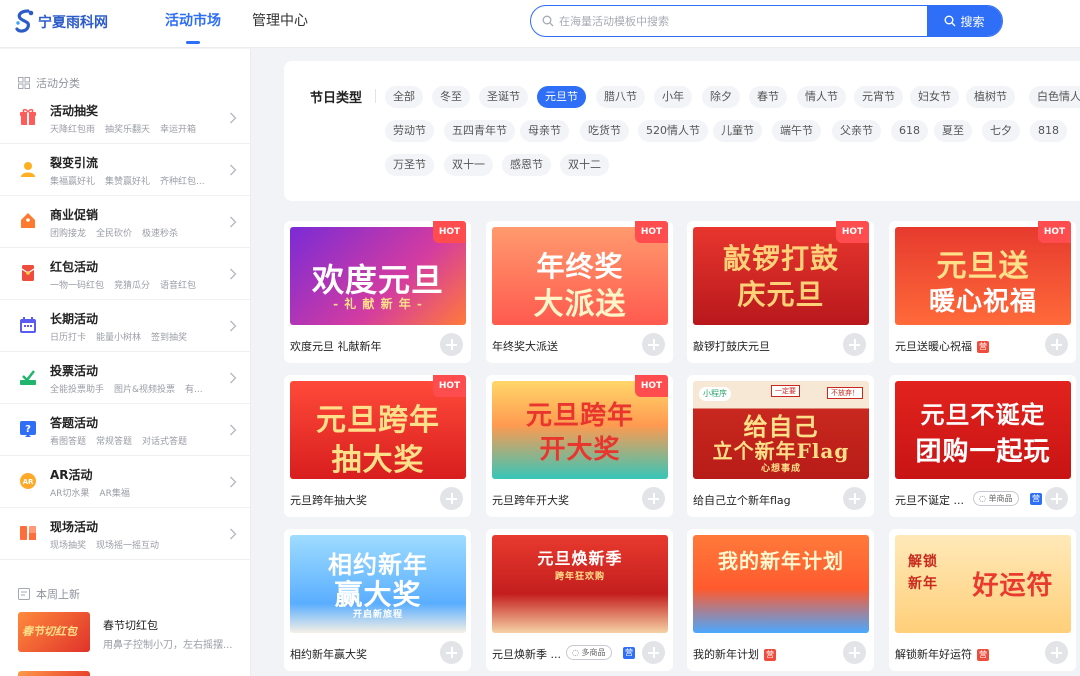  I want to click on category-subitem: AR切水果, so click(69, 494).